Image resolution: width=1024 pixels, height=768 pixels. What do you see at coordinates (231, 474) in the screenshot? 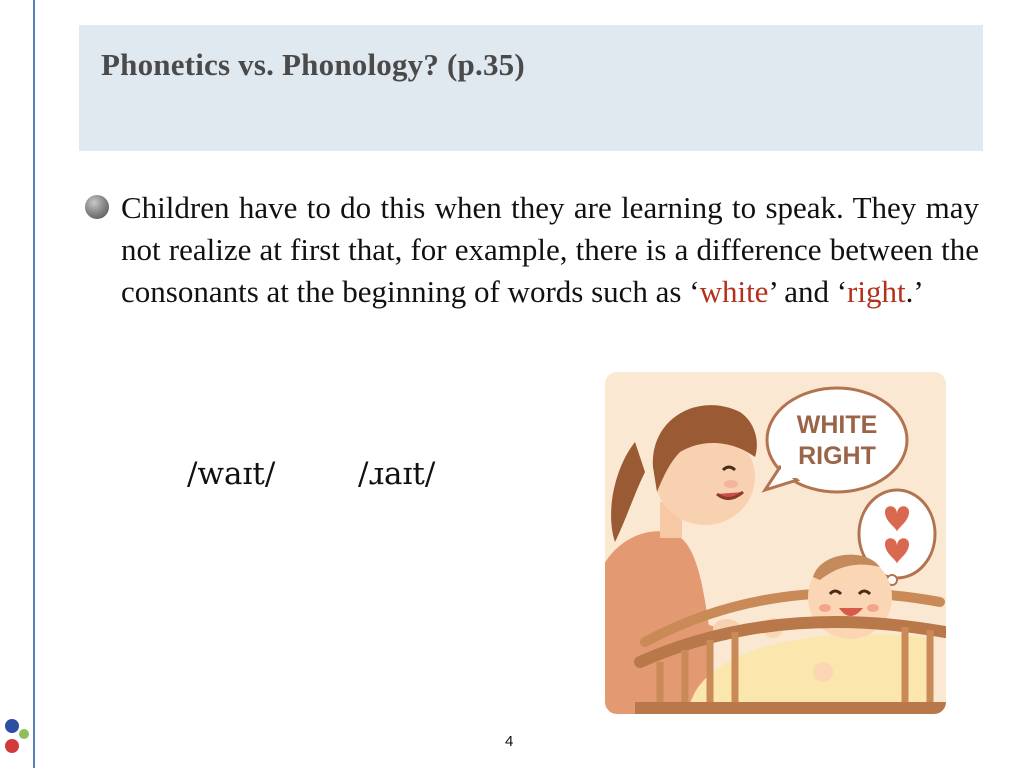
I see `ipa-transcription-white: /waɪt/` at bounding box center [231, 474].